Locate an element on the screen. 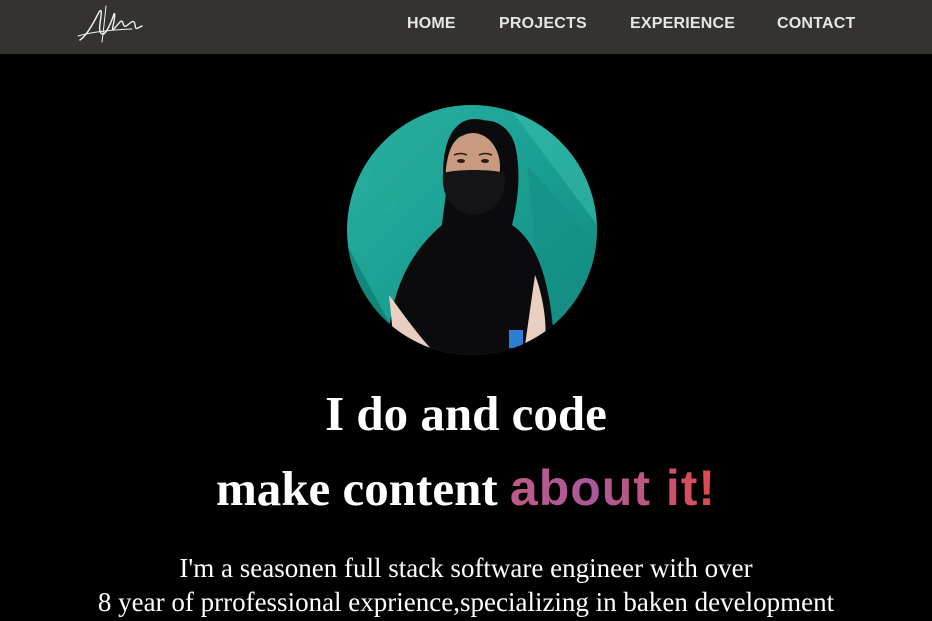 The width and height of the screenshot is (932, 621). nav-contact-link: CONTACT is located at coordinates (816, 24).